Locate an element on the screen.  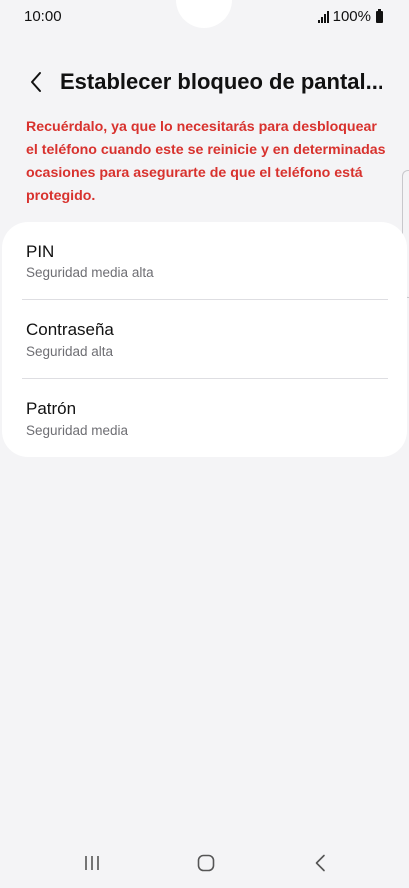
back-button is located at coordinates (36, 82).